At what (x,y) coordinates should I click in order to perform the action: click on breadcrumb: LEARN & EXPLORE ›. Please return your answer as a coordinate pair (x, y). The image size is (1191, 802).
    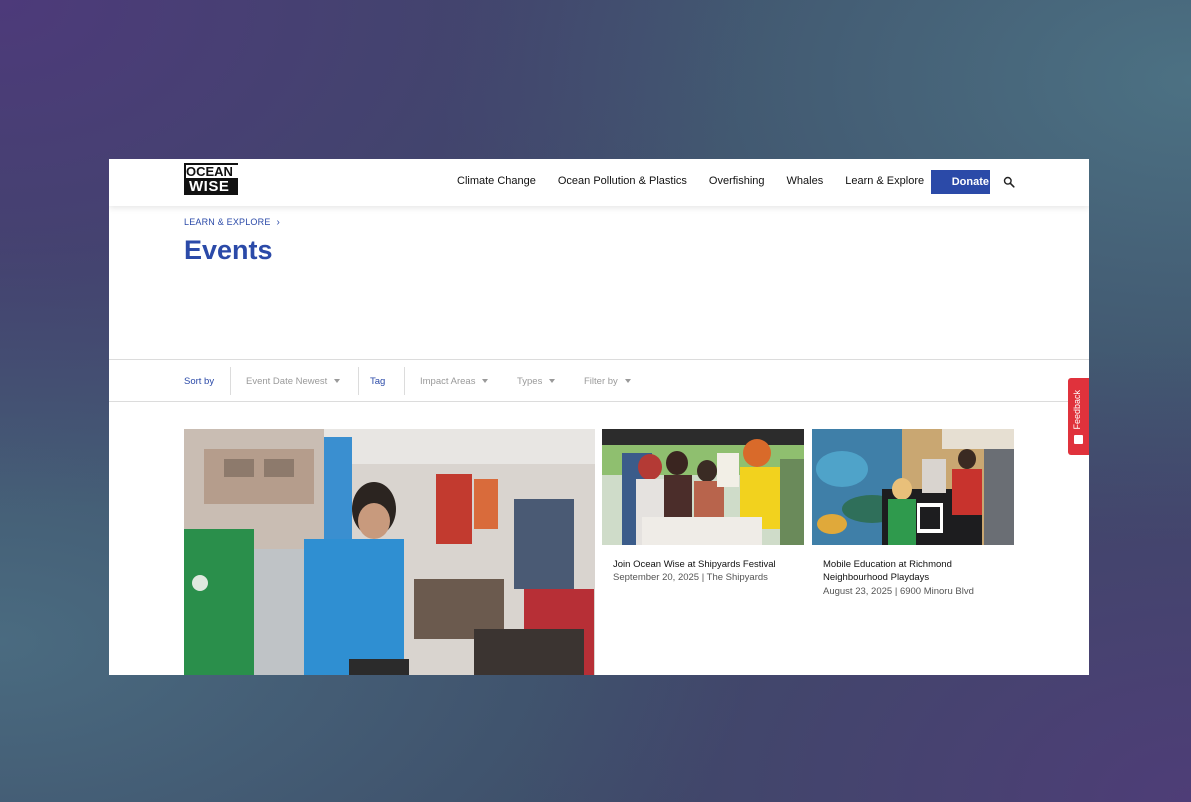
    Looking at the image, I should click on (232, 222).